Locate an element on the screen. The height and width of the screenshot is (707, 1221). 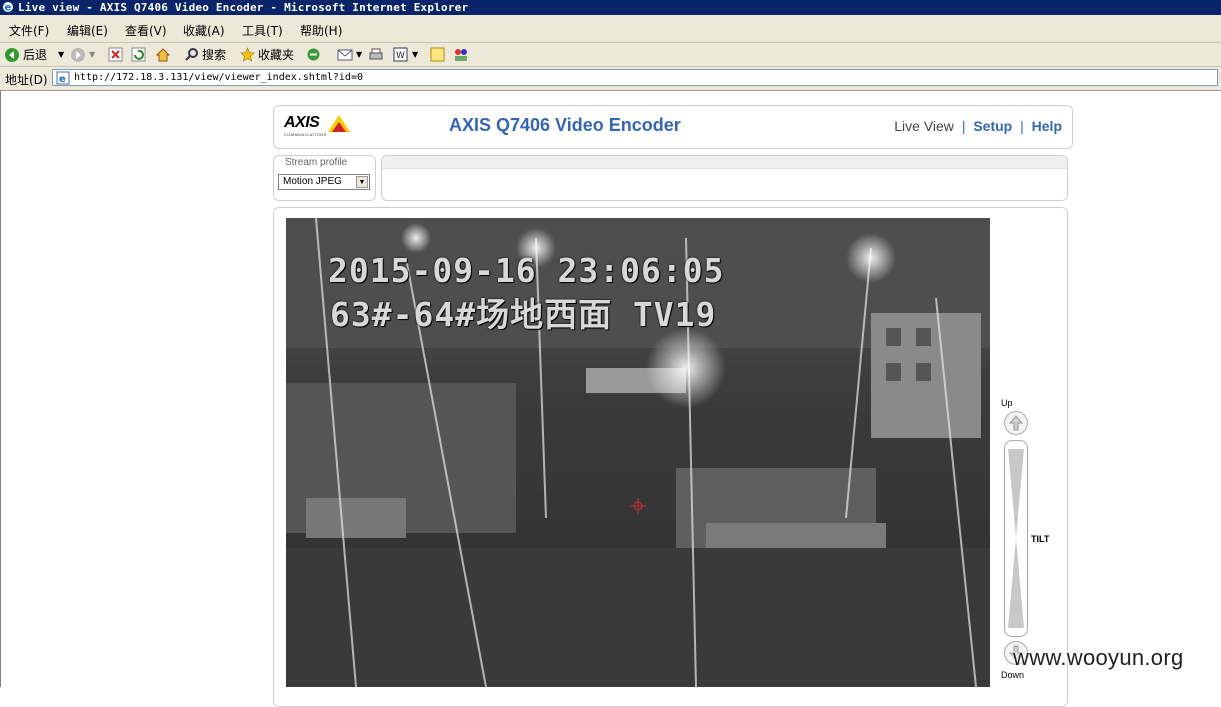
search-icon is located at coordinates (191, 54).